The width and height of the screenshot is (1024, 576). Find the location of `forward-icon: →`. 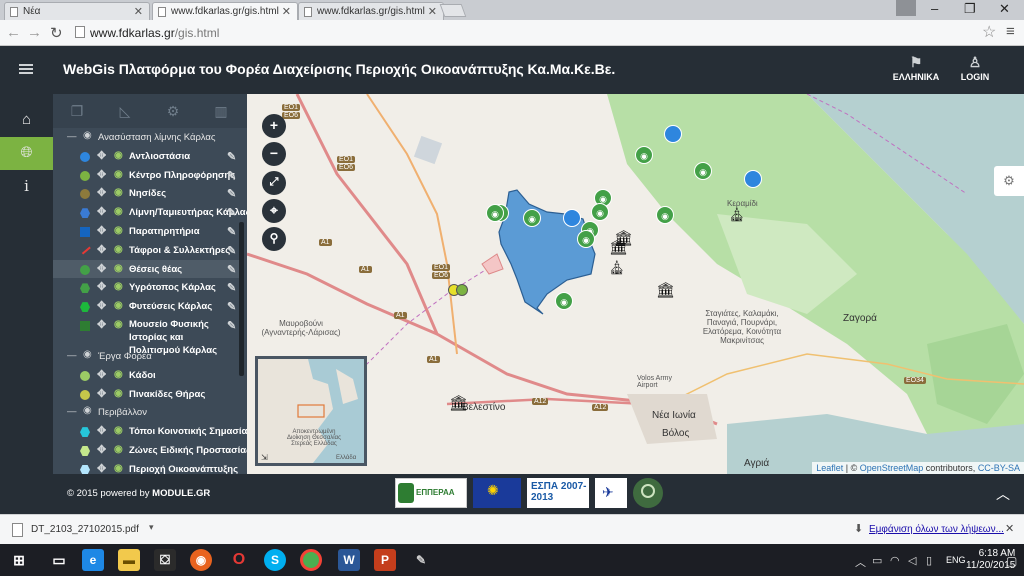

forward-icon: → is located at coordinates (34, 32).